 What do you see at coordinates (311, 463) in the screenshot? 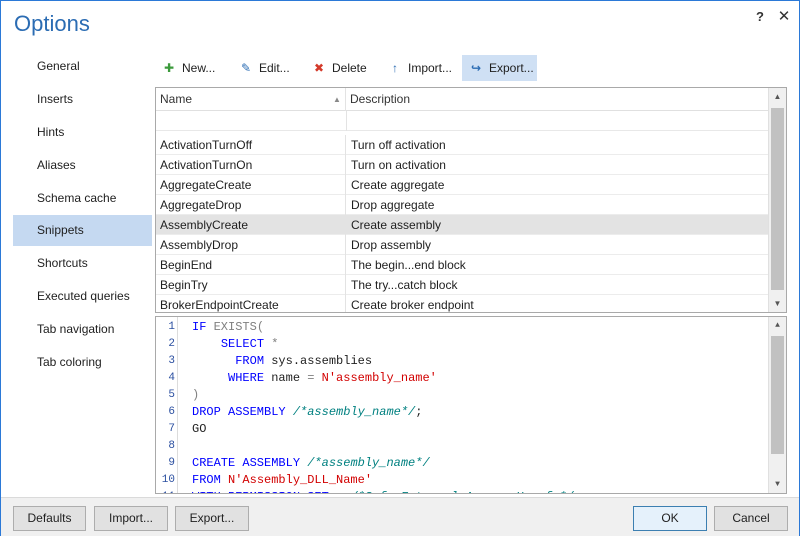
I see `code-line: CREATE ASSEMBLY /*assembly_name*/` at bounding box center [311, 463].